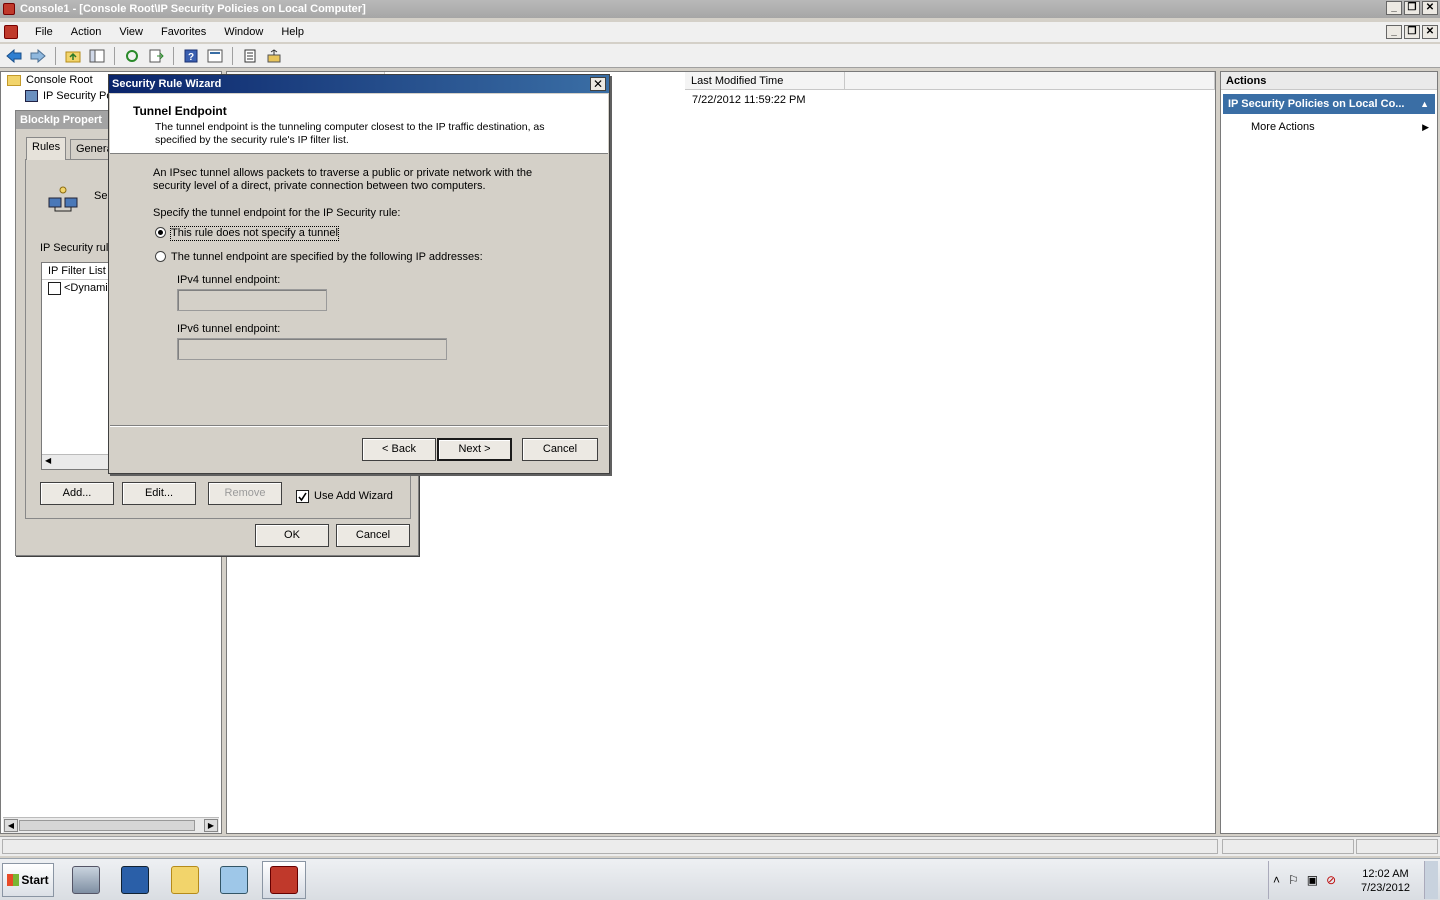 This screenshot has height=900, width=1440. What do you see at coordinates (373, 535) in the screenshot?
I see `cancel-button: Cancel` at bounding box center [373, 535].